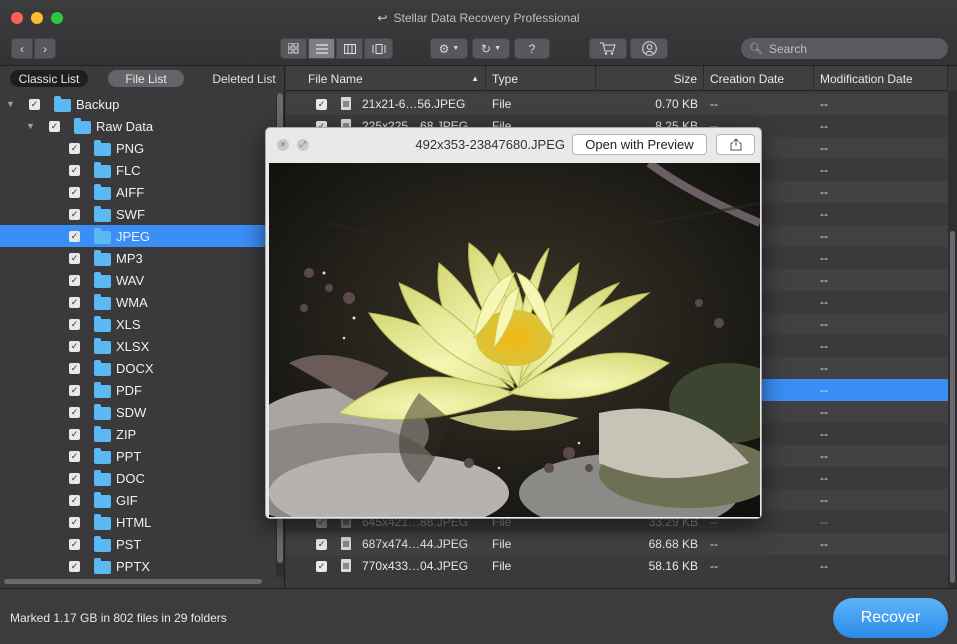 This screenshot has height=644, width=957. Describe the element at coordinates (126, 434) in the screenshot. I see `tree-item-label: ZIP` at that location.